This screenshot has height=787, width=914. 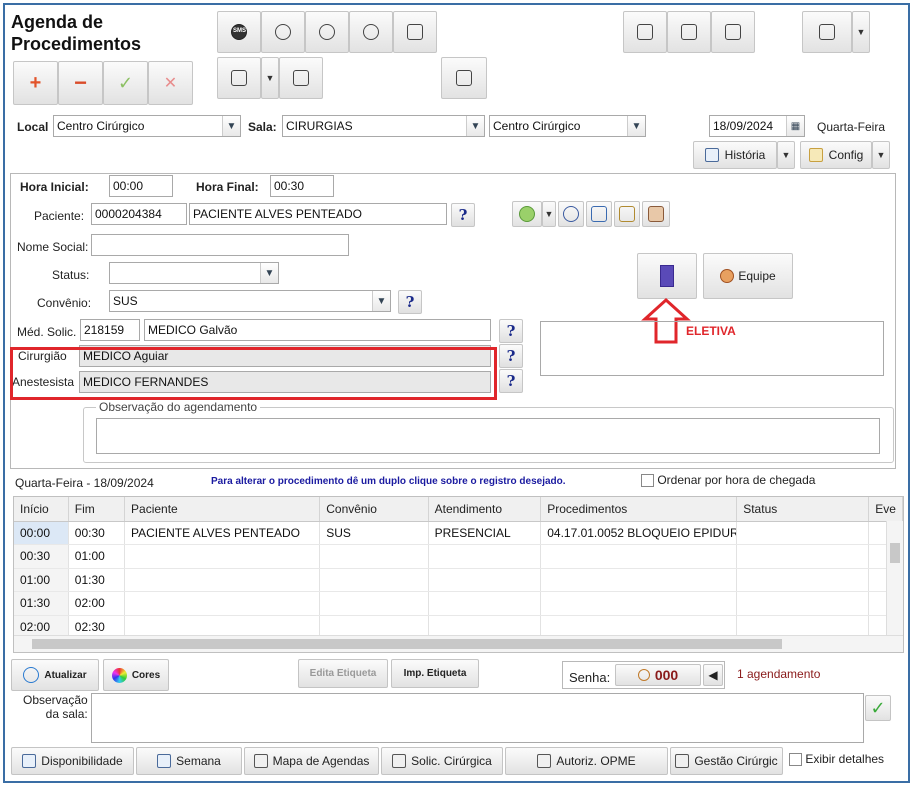 What do you see at coordinates (250, 301) in the screenshot?
I see `convenio-select: SUS ▼` at bounding box center [250, 301].